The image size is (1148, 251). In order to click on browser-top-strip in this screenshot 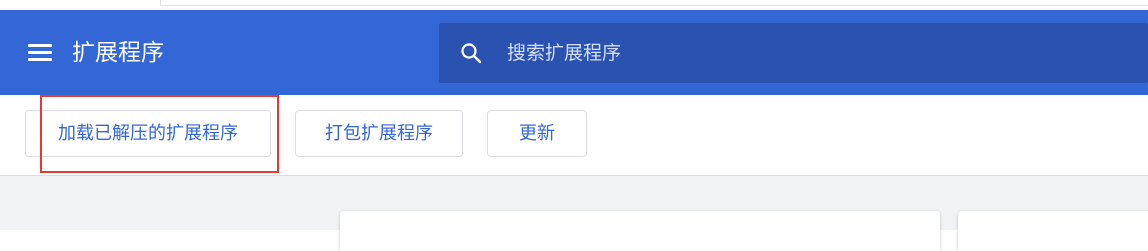, I will do `click(574, 5)`.